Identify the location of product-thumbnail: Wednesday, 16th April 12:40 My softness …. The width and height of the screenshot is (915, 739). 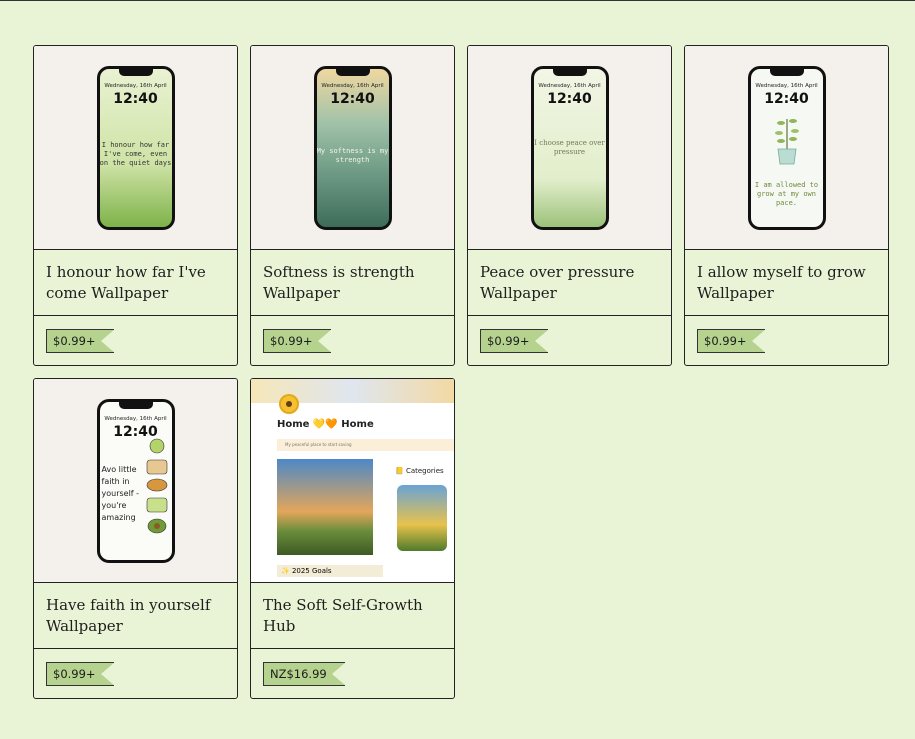
(352, 148).